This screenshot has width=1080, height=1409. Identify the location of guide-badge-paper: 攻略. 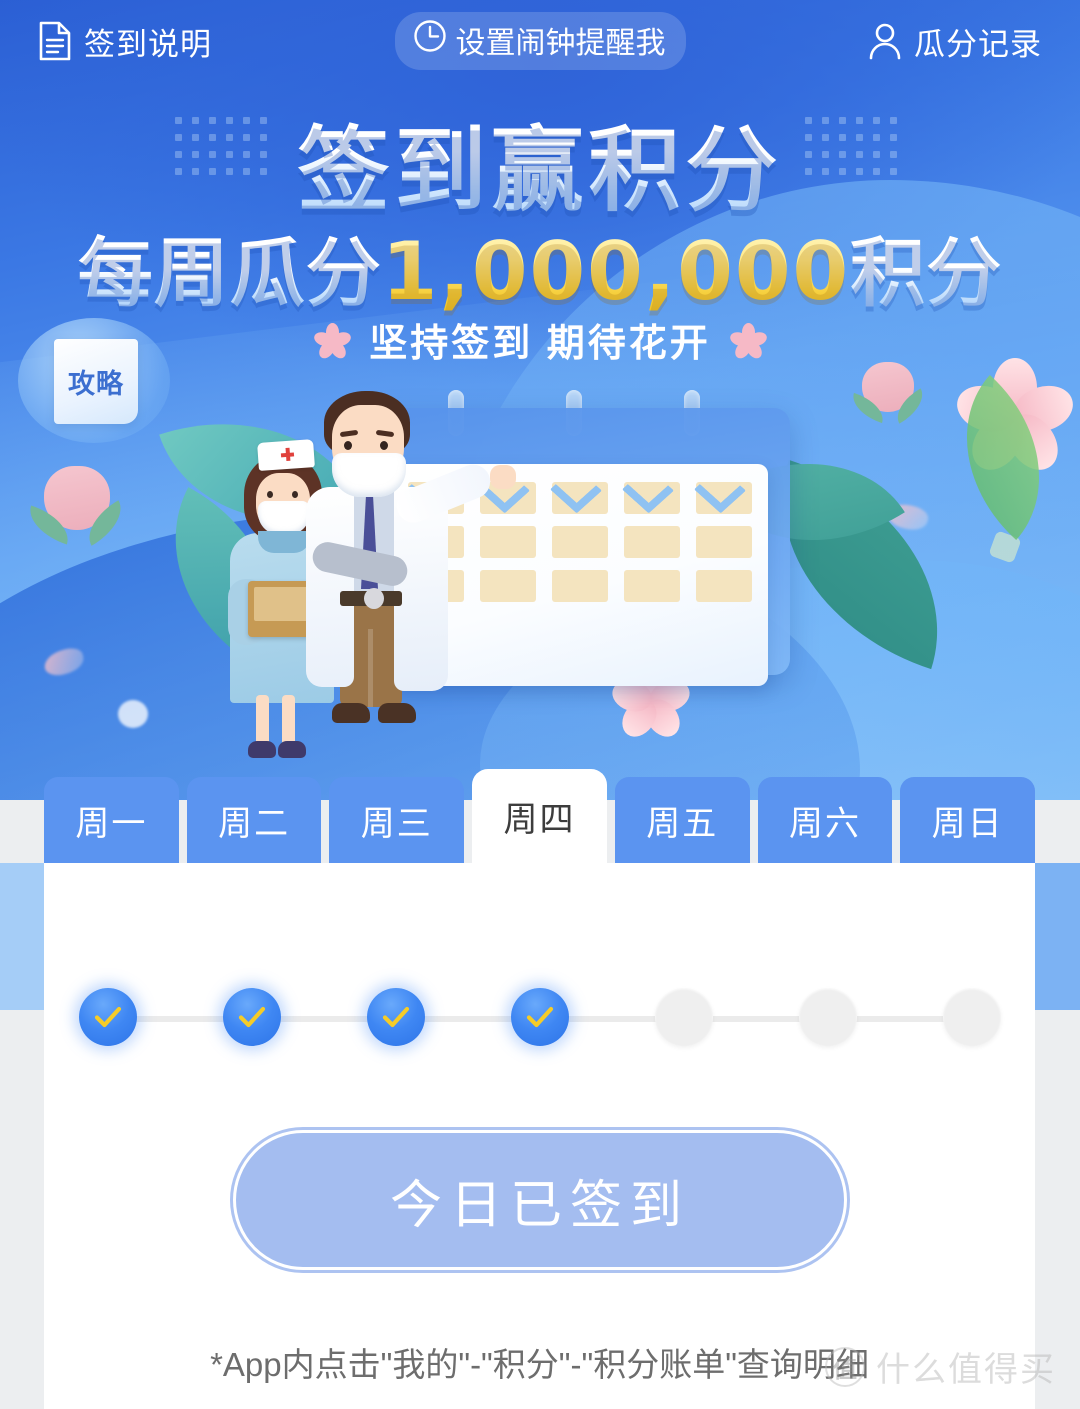
(96, 381).